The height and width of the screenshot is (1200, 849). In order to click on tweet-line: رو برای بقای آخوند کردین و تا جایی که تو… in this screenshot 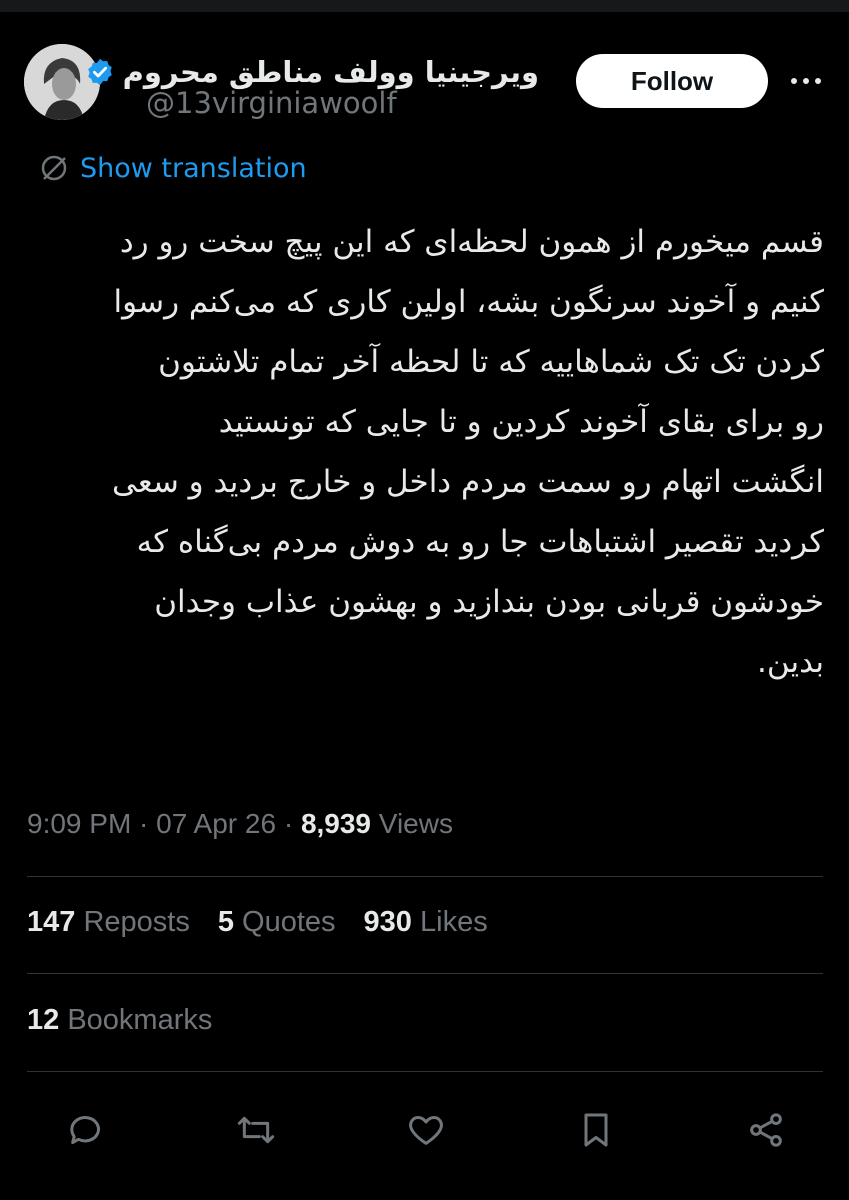, I will do `click(521, 422)`.